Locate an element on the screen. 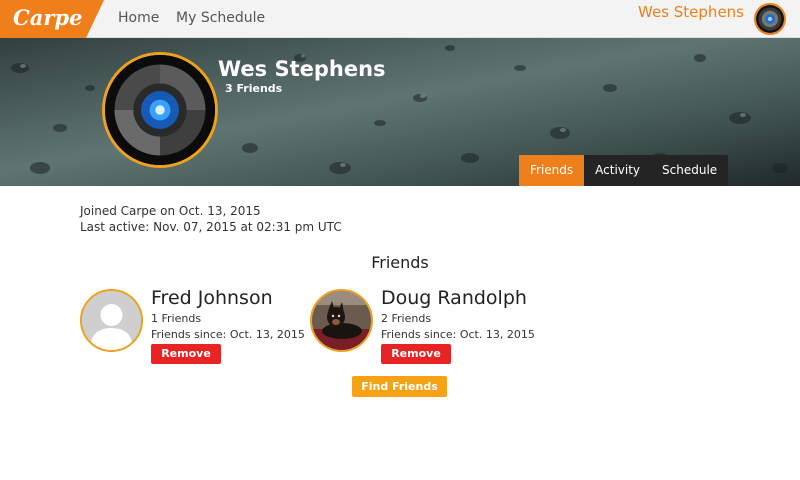 The width and height of the screenshot is (800, 480). default-person-avatar-icon is located at coordinates (111, 320).